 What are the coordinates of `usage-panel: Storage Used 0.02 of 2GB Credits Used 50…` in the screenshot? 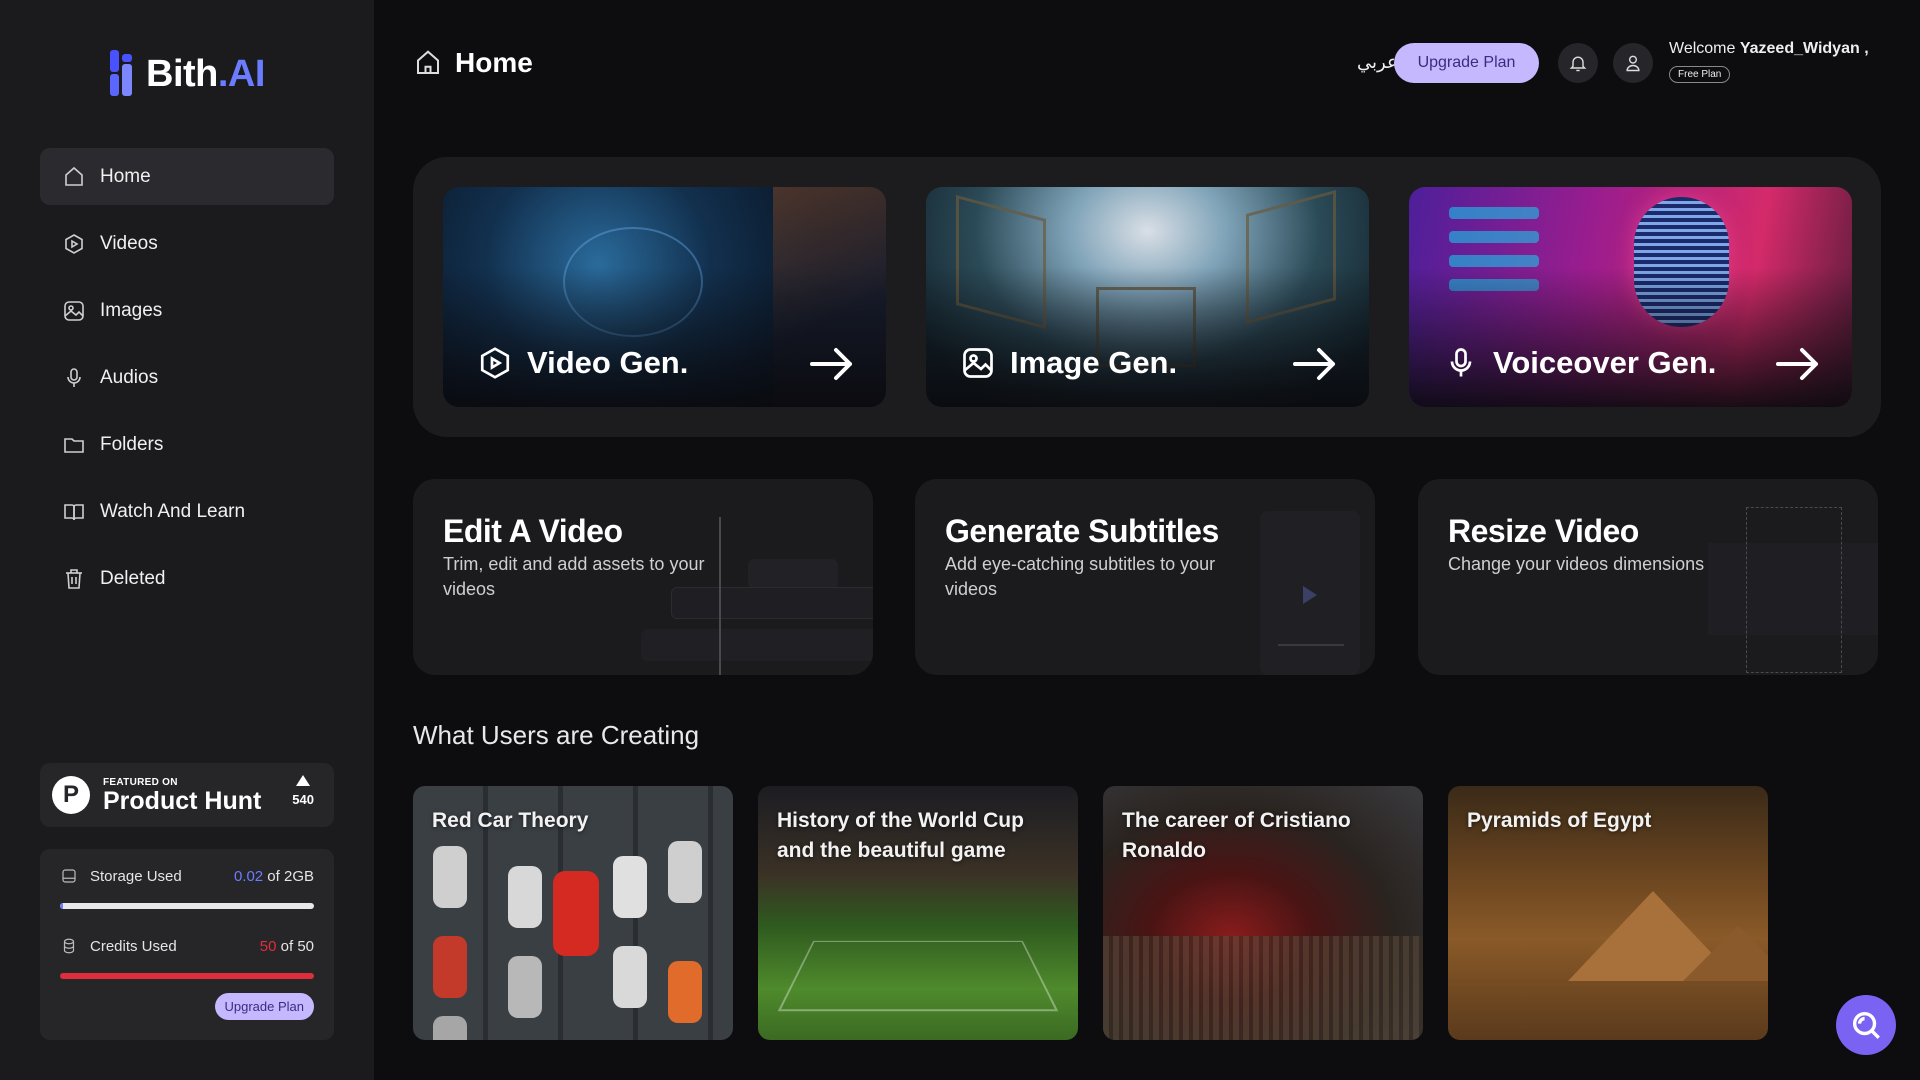 It's located at (187, 944).